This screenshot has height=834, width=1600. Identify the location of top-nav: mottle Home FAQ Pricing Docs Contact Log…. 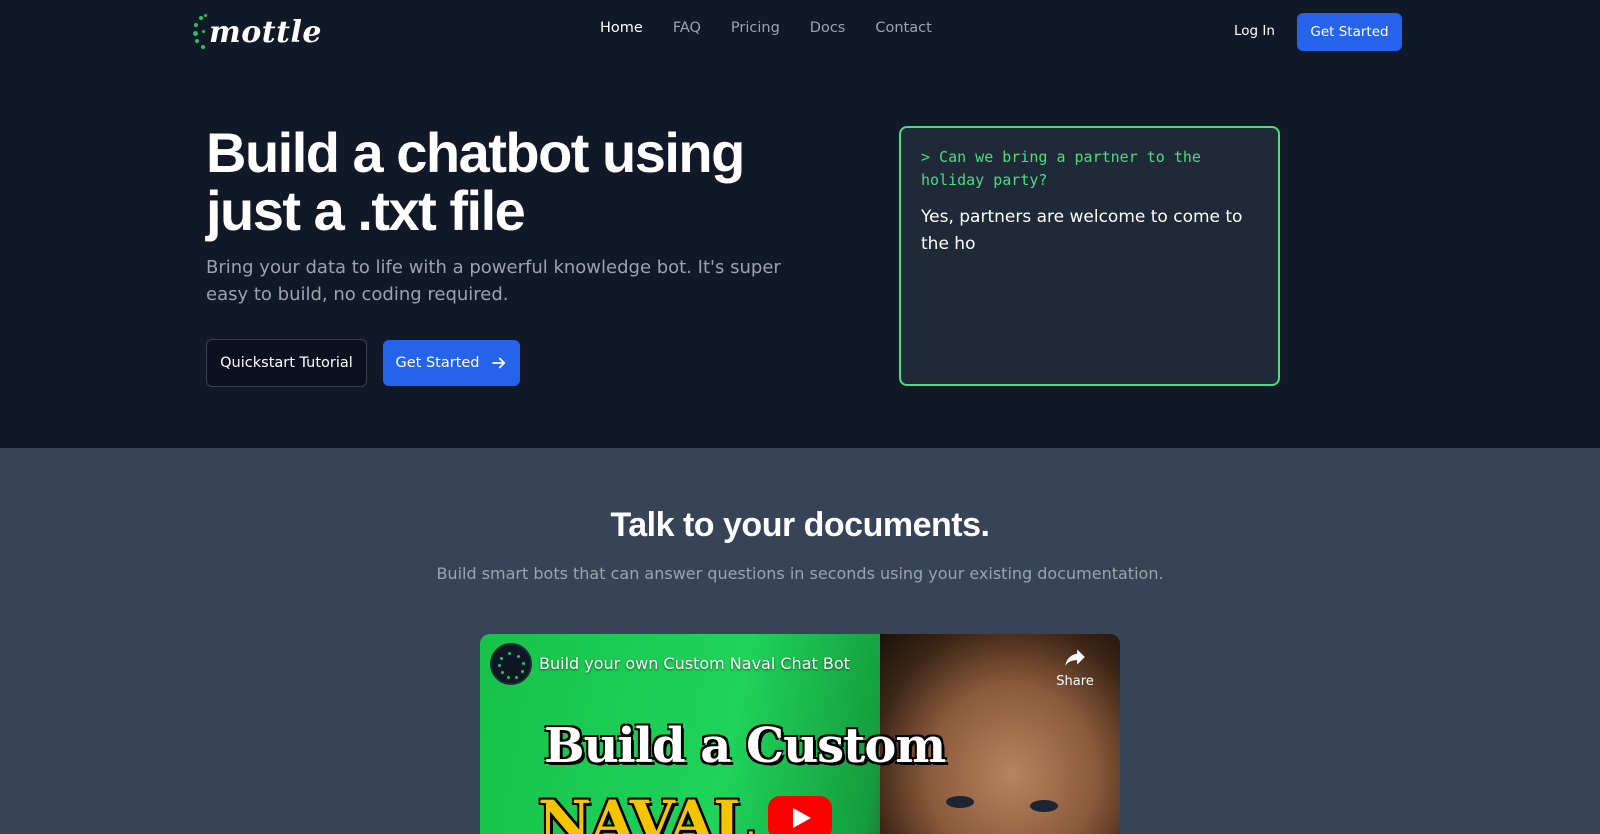
(800, 32).